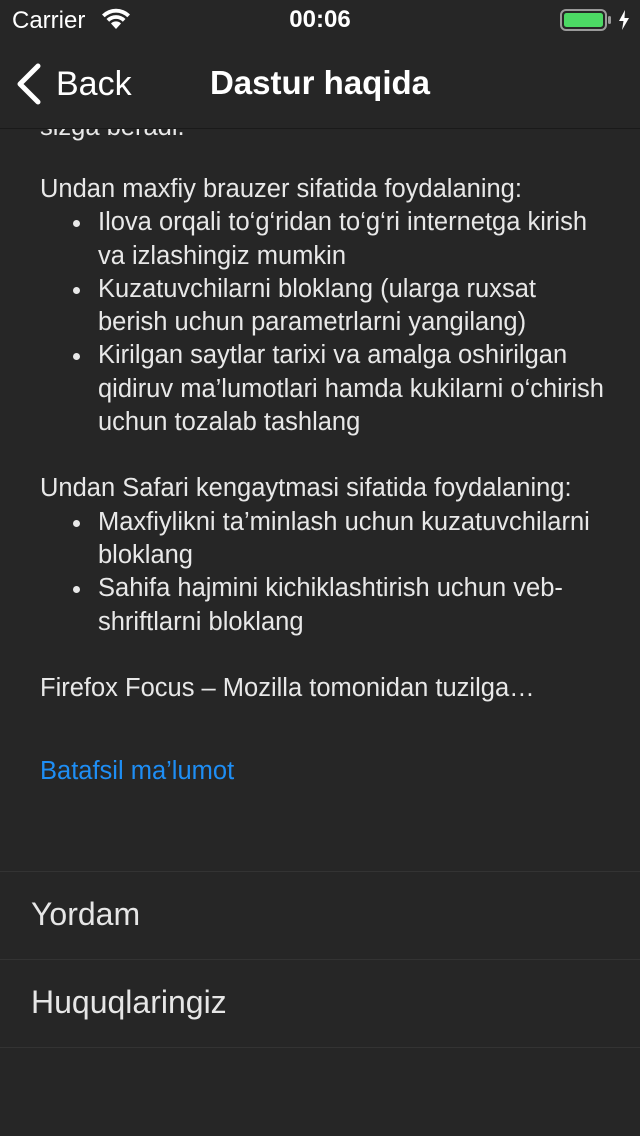 This screenshot has height=1136, width=640. What do you see at coordinates (585, 20) in the screenshot?
I see `battery-icon` at bounding box center [585, 20].